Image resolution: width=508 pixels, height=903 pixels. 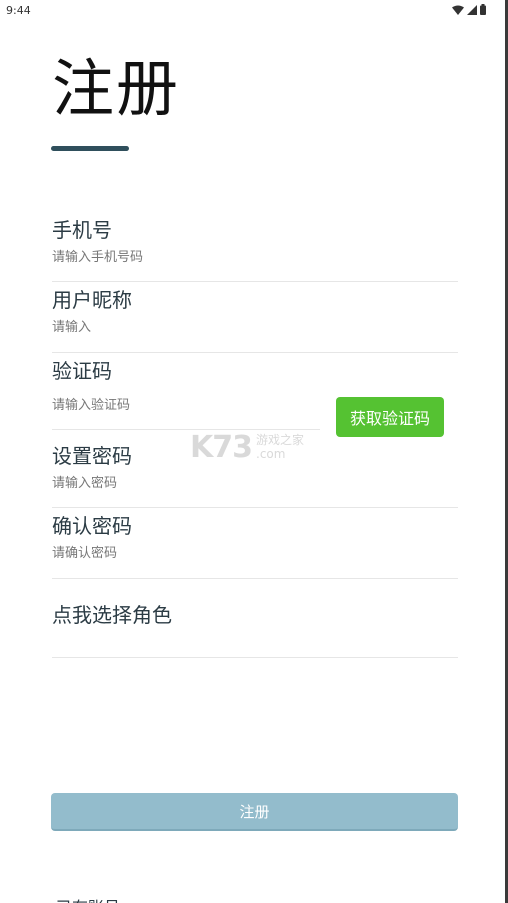 I want to click on wifi-icon, so click(x=458, y=10).